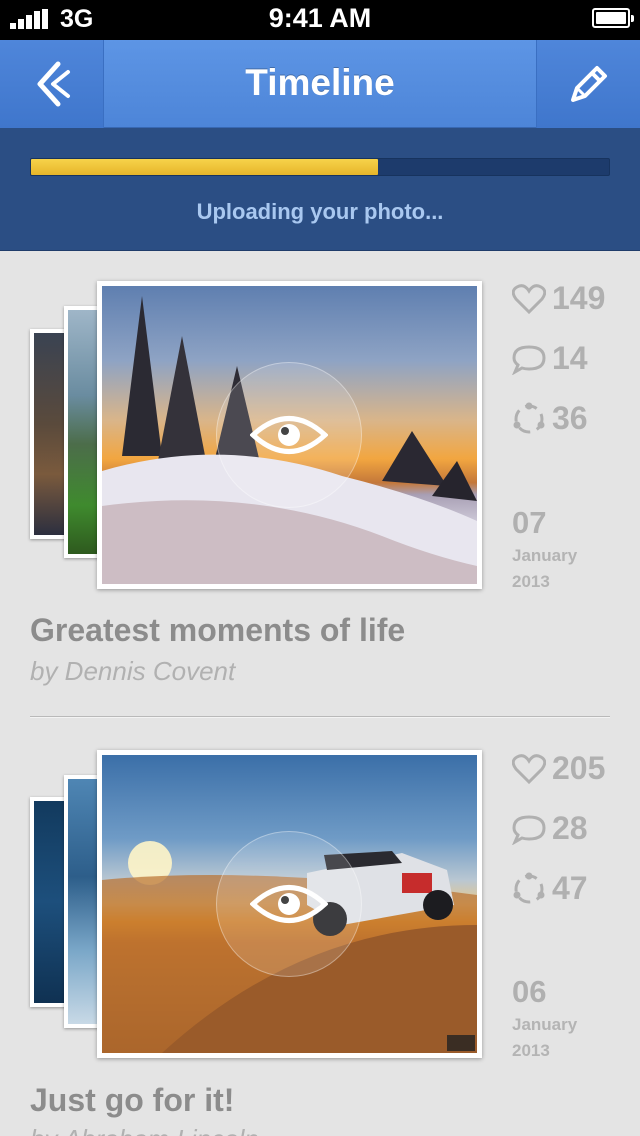 Image resolution: width=640 pixels, height=1136 pixels. What do you see at coordinates (132, 1100) in the screenshot?
I see `post-title: Just go for it!` at bounding box center [132, 1100].